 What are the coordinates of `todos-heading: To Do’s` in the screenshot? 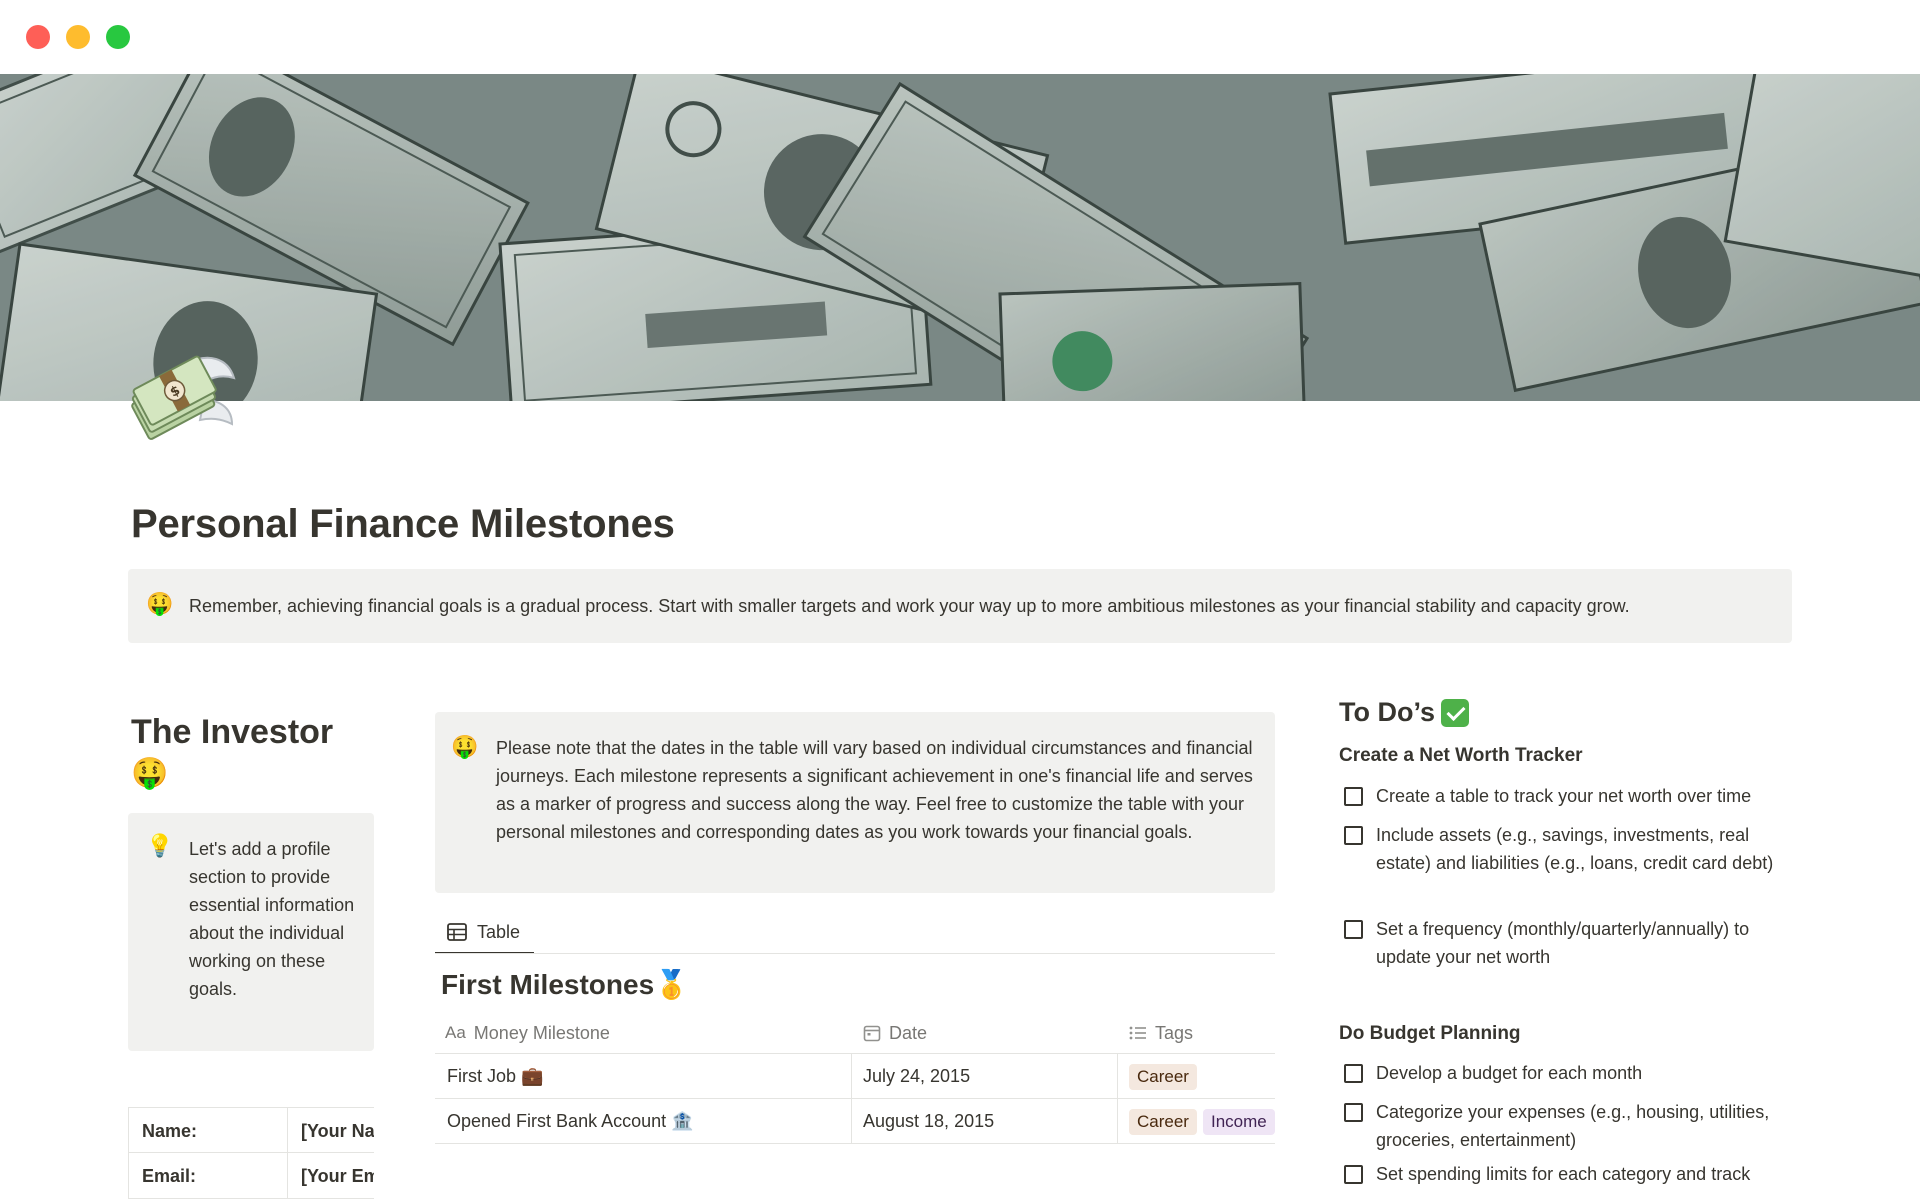 It's located at (1404, 712).